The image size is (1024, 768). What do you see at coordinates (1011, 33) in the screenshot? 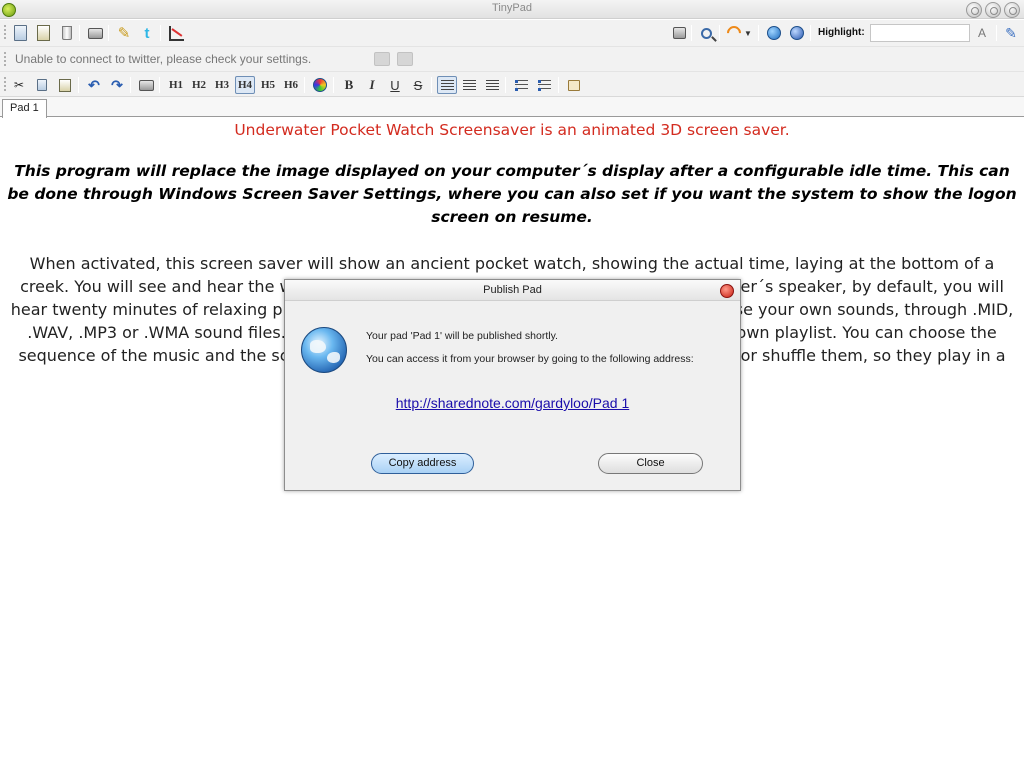
I see `pencil-icon: ✎` at bounding box center [1011, 33].